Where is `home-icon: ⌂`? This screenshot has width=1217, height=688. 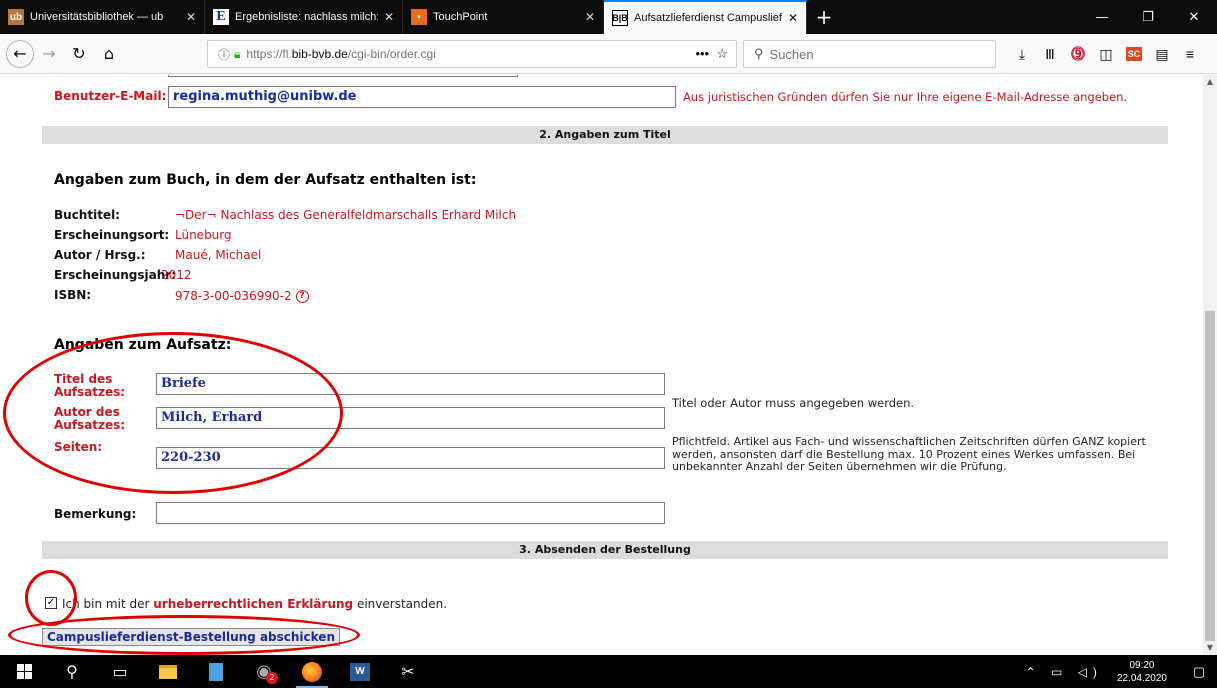 home-icon: ⌂ is located at coordinates (109, 54).